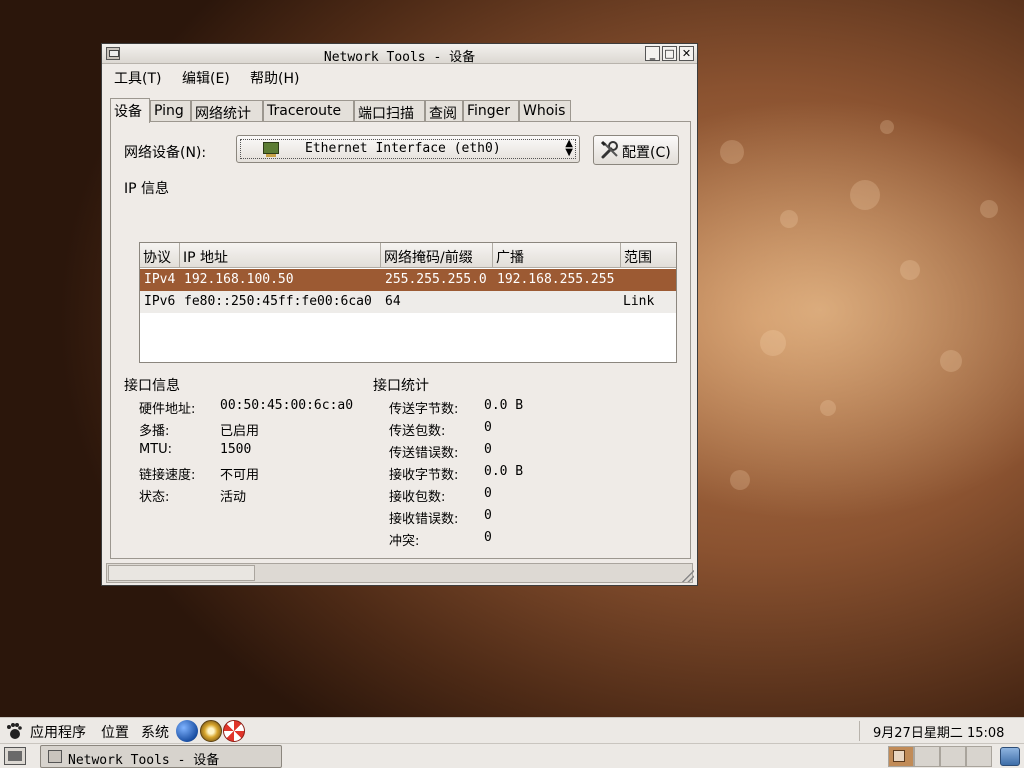 The height and width of the screenshot is (768, 1024). What do you see at coordinates (424, 519) in the screenshot?
I see `rx-errors-label: 接收错误数:` at bounding box center [424, 519].